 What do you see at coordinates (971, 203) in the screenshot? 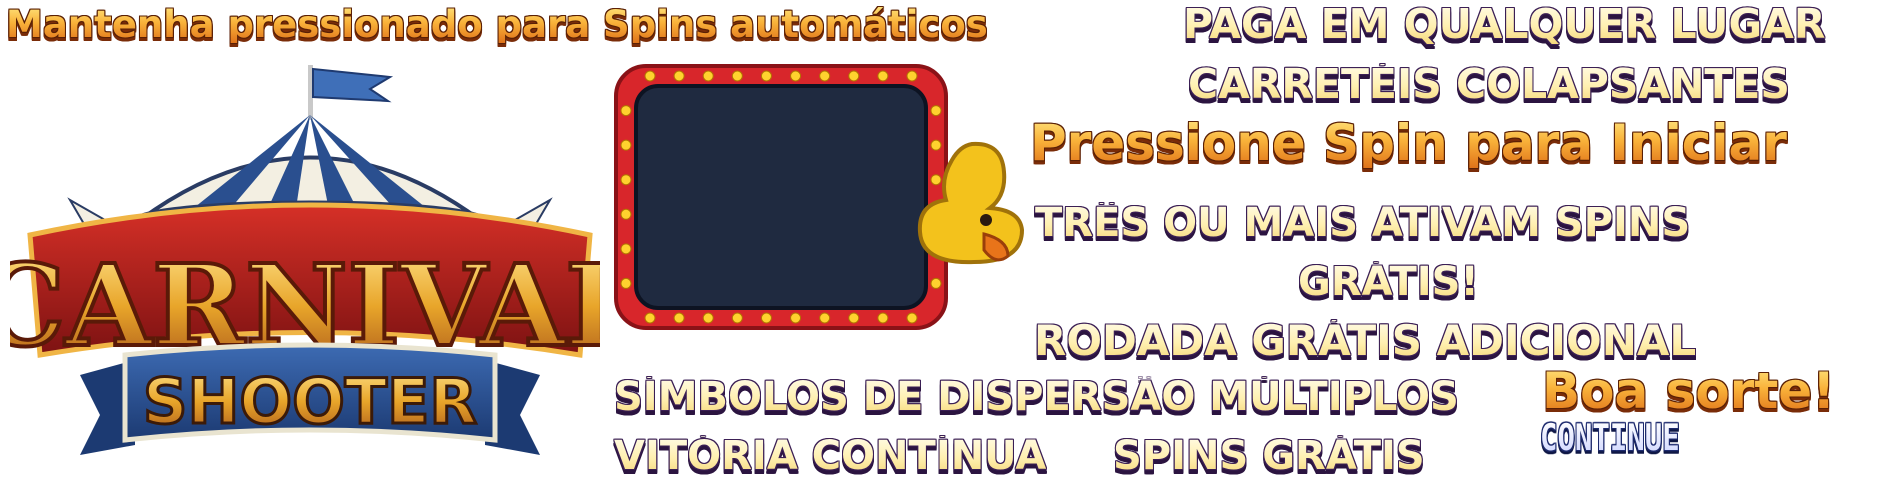
I see `duck-target-icon` at bounding box center [971, 203].